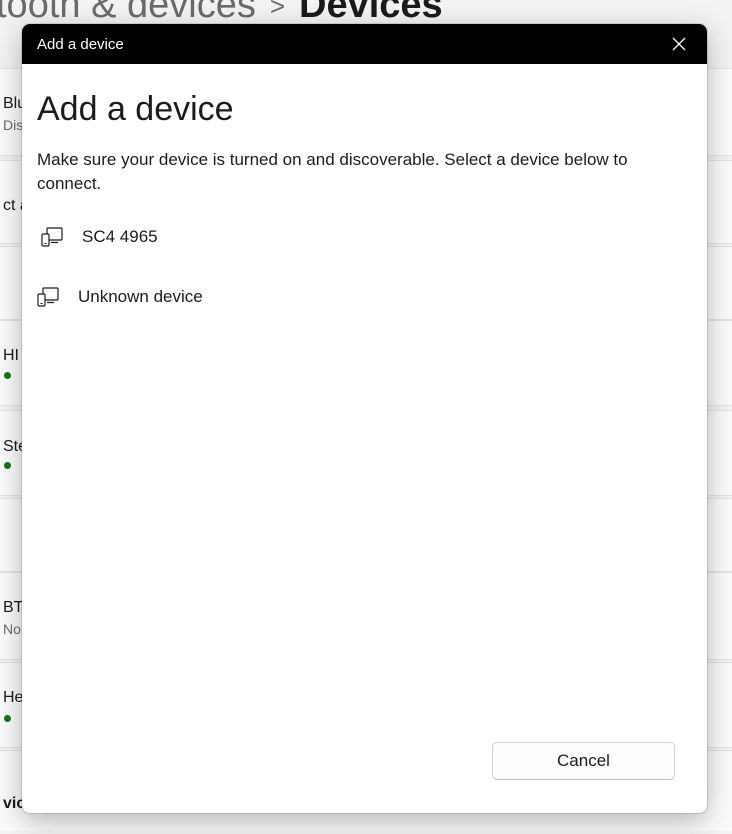  I want to click on cancel-button: Cancel, so click(583, 761).